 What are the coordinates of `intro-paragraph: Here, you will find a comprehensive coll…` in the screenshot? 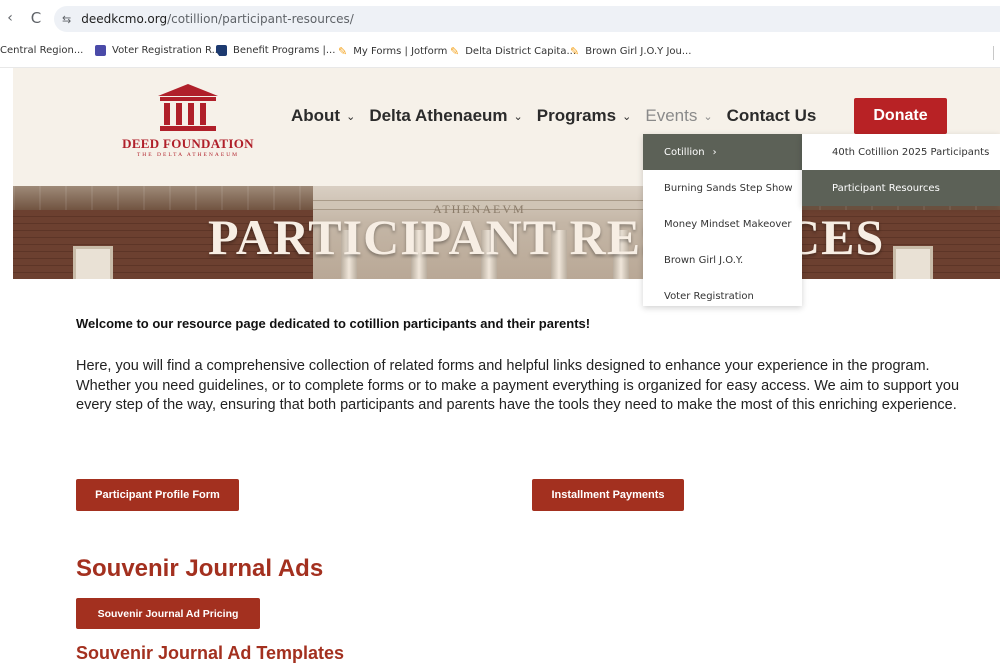 It's located at (518, 385).